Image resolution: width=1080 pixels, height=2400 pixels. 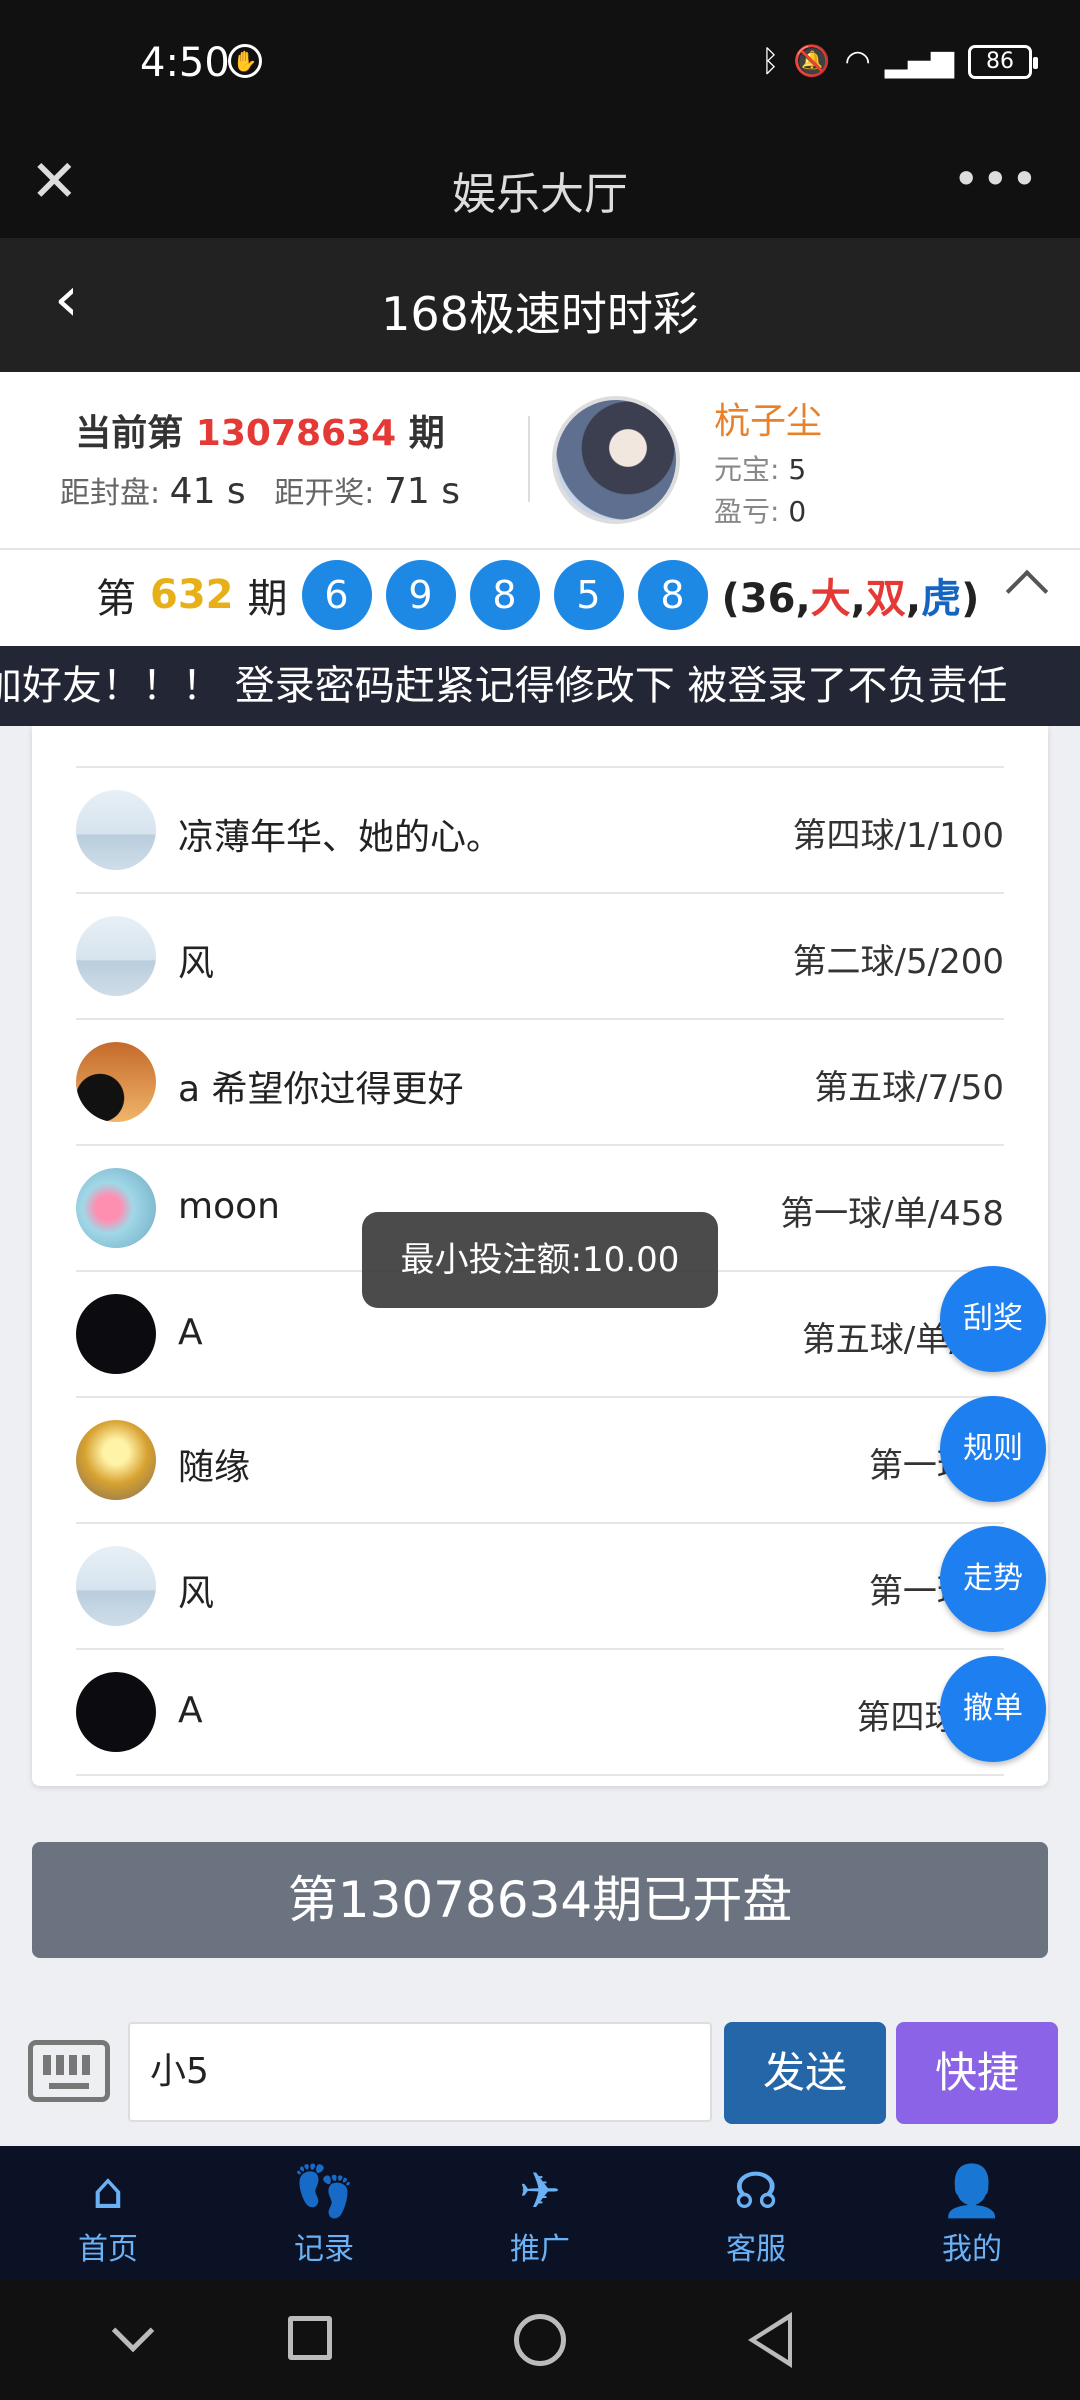 What do you see at coordinates (540, 1083) in the screenshot?
I see `list-item: a 希望你过得更好 第五球/7/50` at bounding box center [540, 1083].